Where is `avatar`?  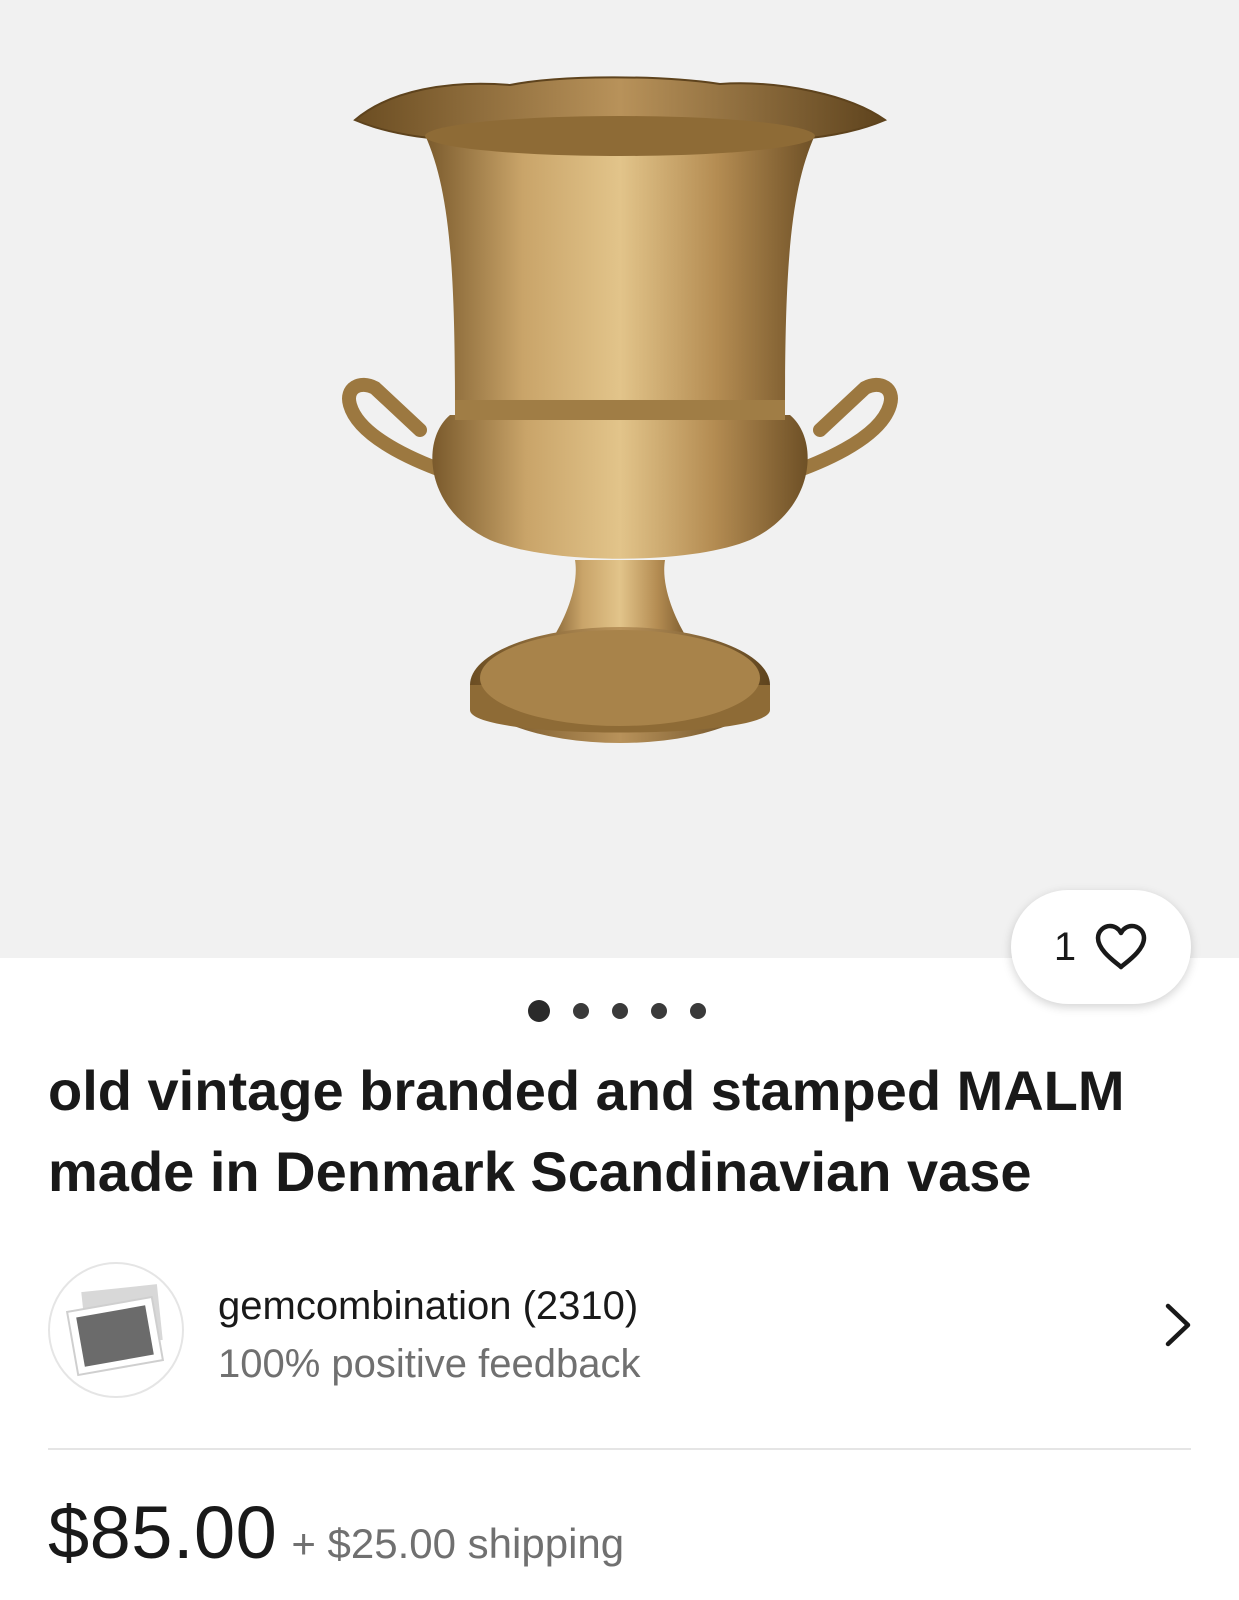
avatar is located at coordinates (116, 1330).